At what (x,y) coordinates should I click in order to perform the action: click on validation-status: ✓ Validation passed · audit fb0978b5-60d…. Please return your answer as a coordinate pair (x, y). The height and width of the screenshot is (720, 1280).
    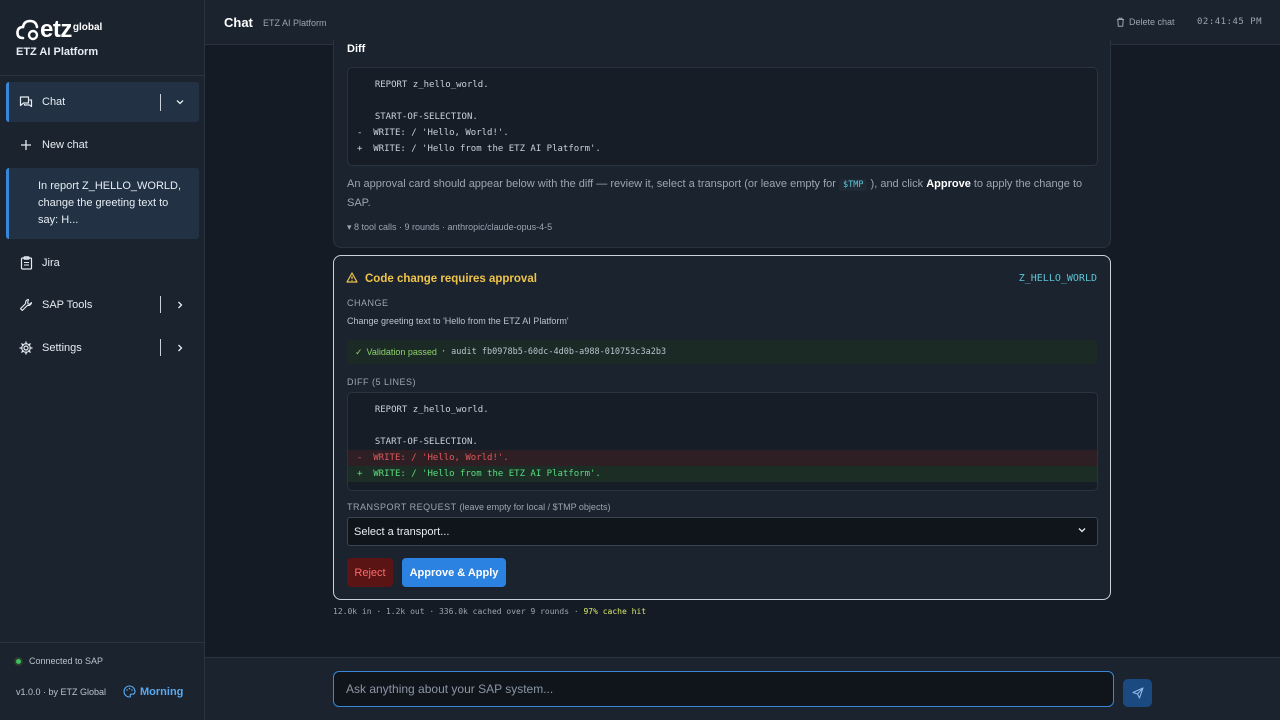
    Looking at the image, I should click on (722, 352).